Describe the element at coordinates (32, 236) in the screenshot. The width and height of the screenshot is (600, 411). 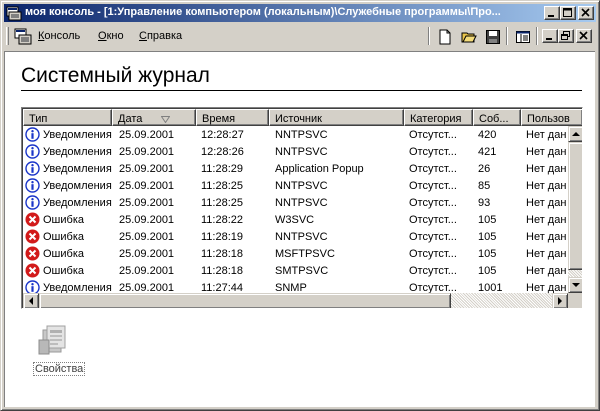
I see `error-icon` at that location.